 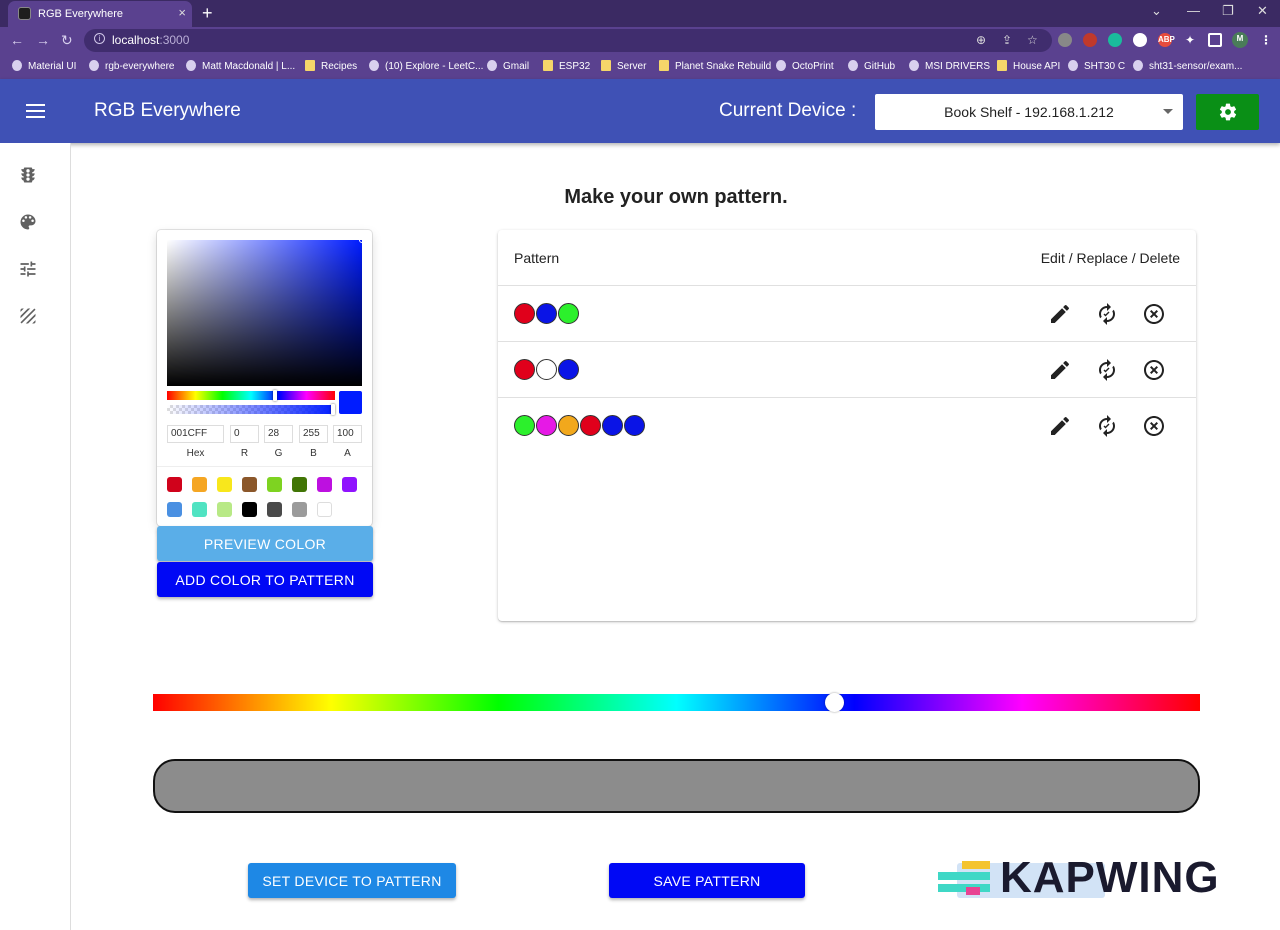 What do you see at coordinates (853, 65) in the screenshot?
I see `github-icon` at bounding box center [853, 65].